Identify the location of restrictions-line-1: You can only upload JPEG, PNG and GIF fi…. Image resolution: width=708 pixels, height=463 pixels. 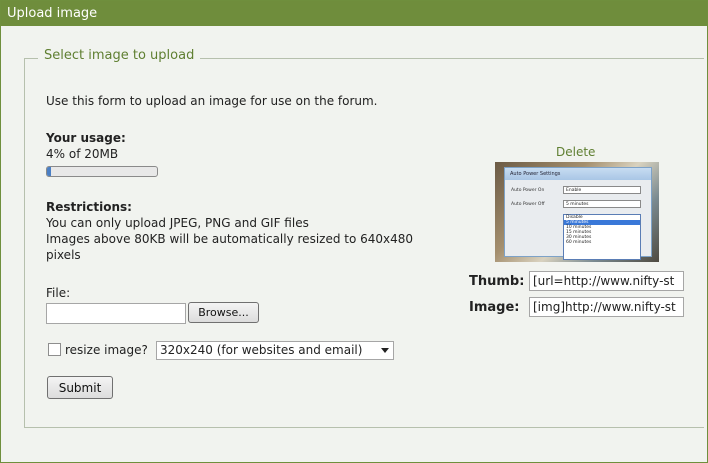
(177, 223).